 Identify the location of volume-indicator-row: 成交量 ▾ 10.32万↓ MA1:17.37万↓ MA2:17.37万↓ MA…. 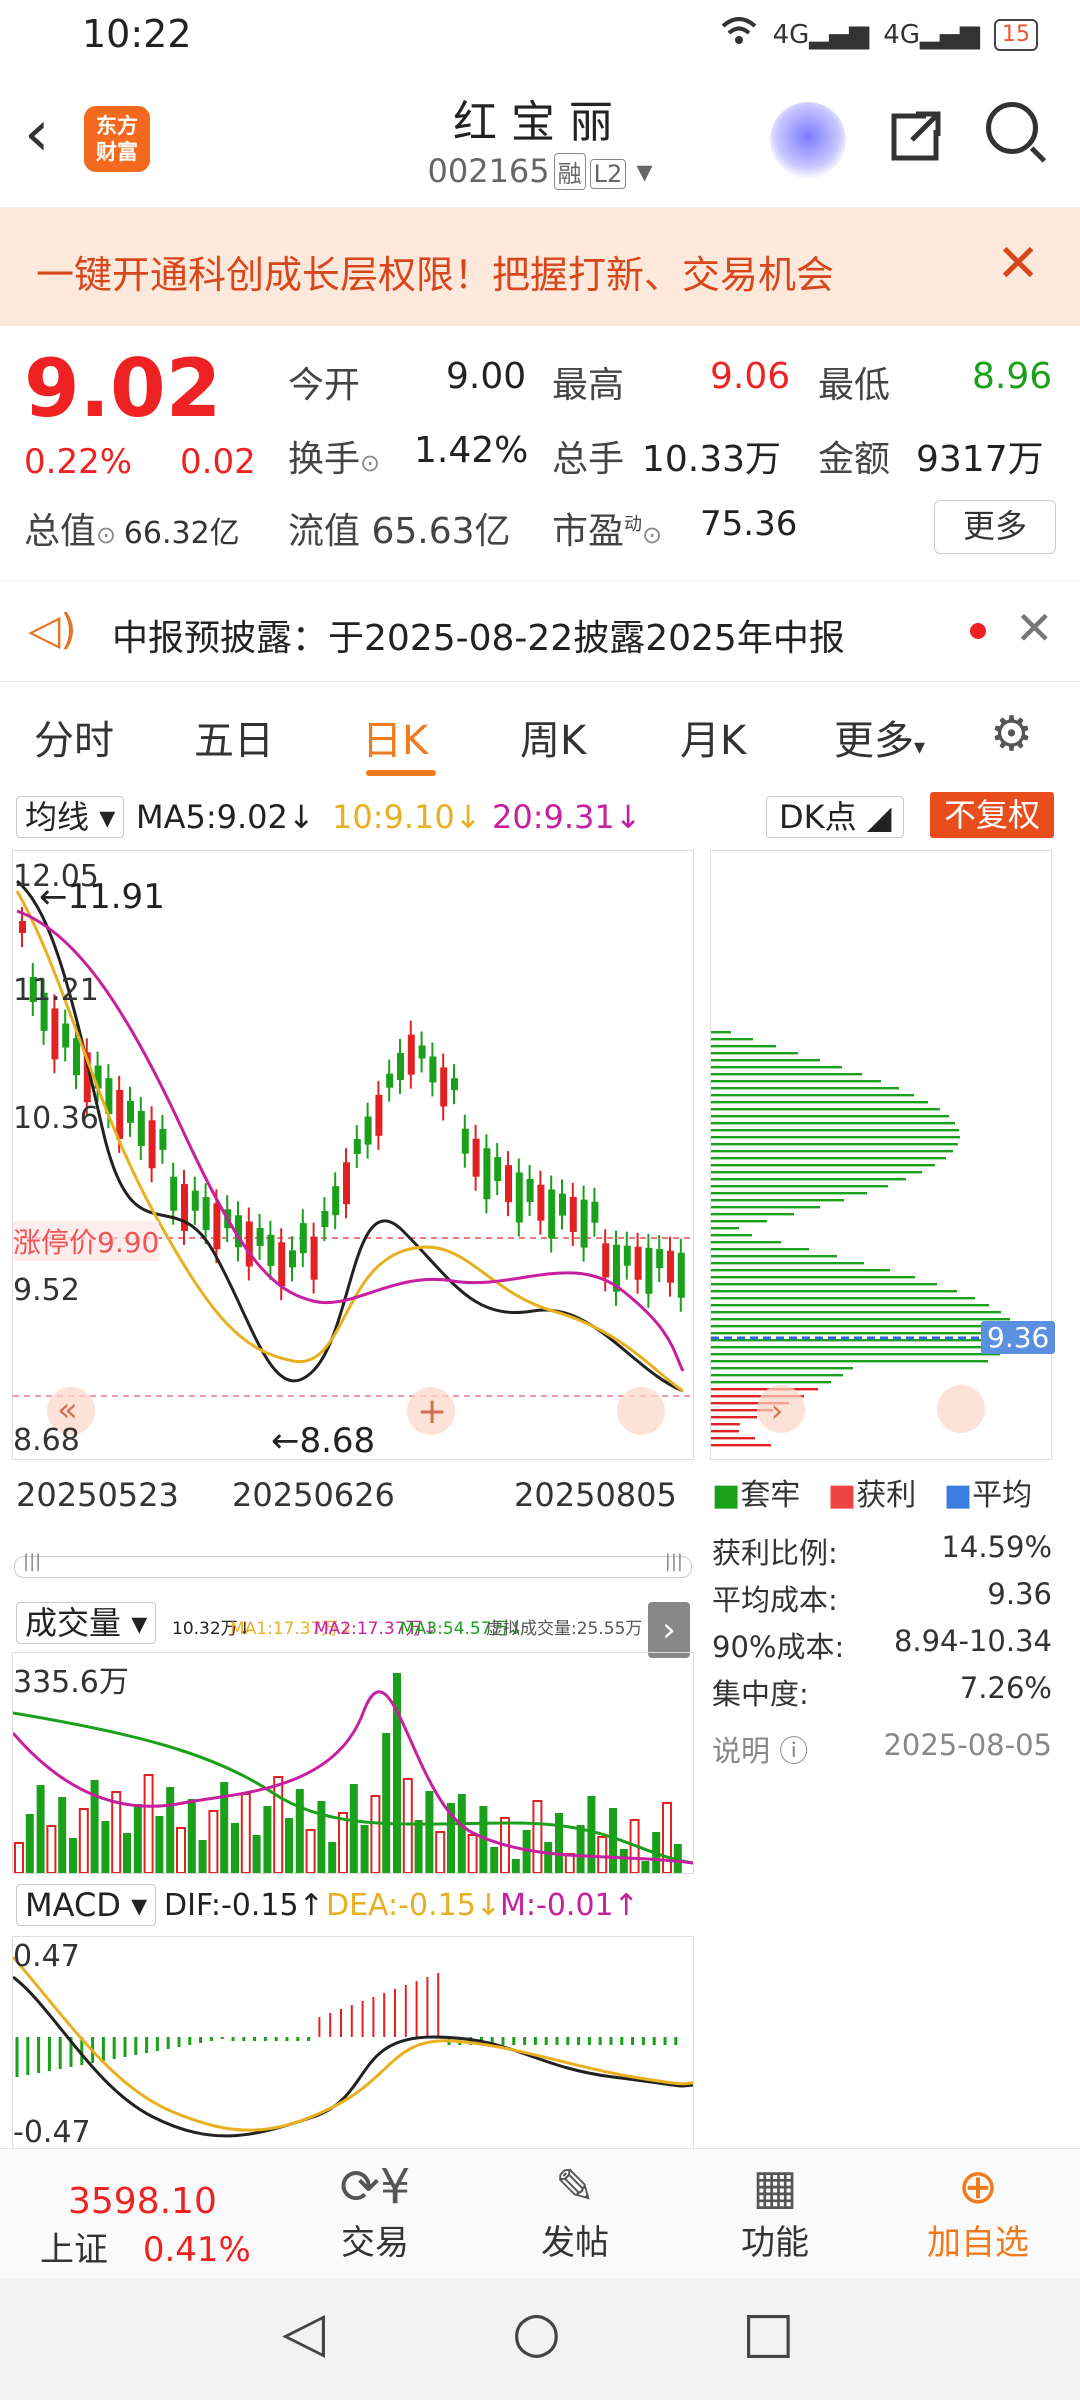
(350, 1628).